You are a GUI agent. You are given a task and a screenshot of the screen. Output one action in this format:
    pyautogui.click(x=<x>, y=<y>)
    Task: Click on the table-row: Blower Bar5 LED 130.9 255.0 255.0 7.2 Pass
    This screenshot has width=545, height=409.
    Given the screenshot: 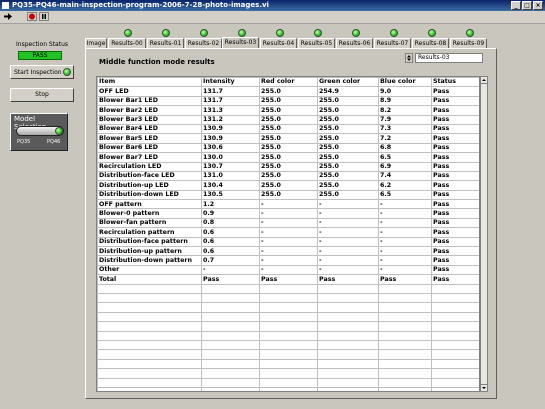 What is the action you would take?
    pyautogui.click(x=288, y=138)
    